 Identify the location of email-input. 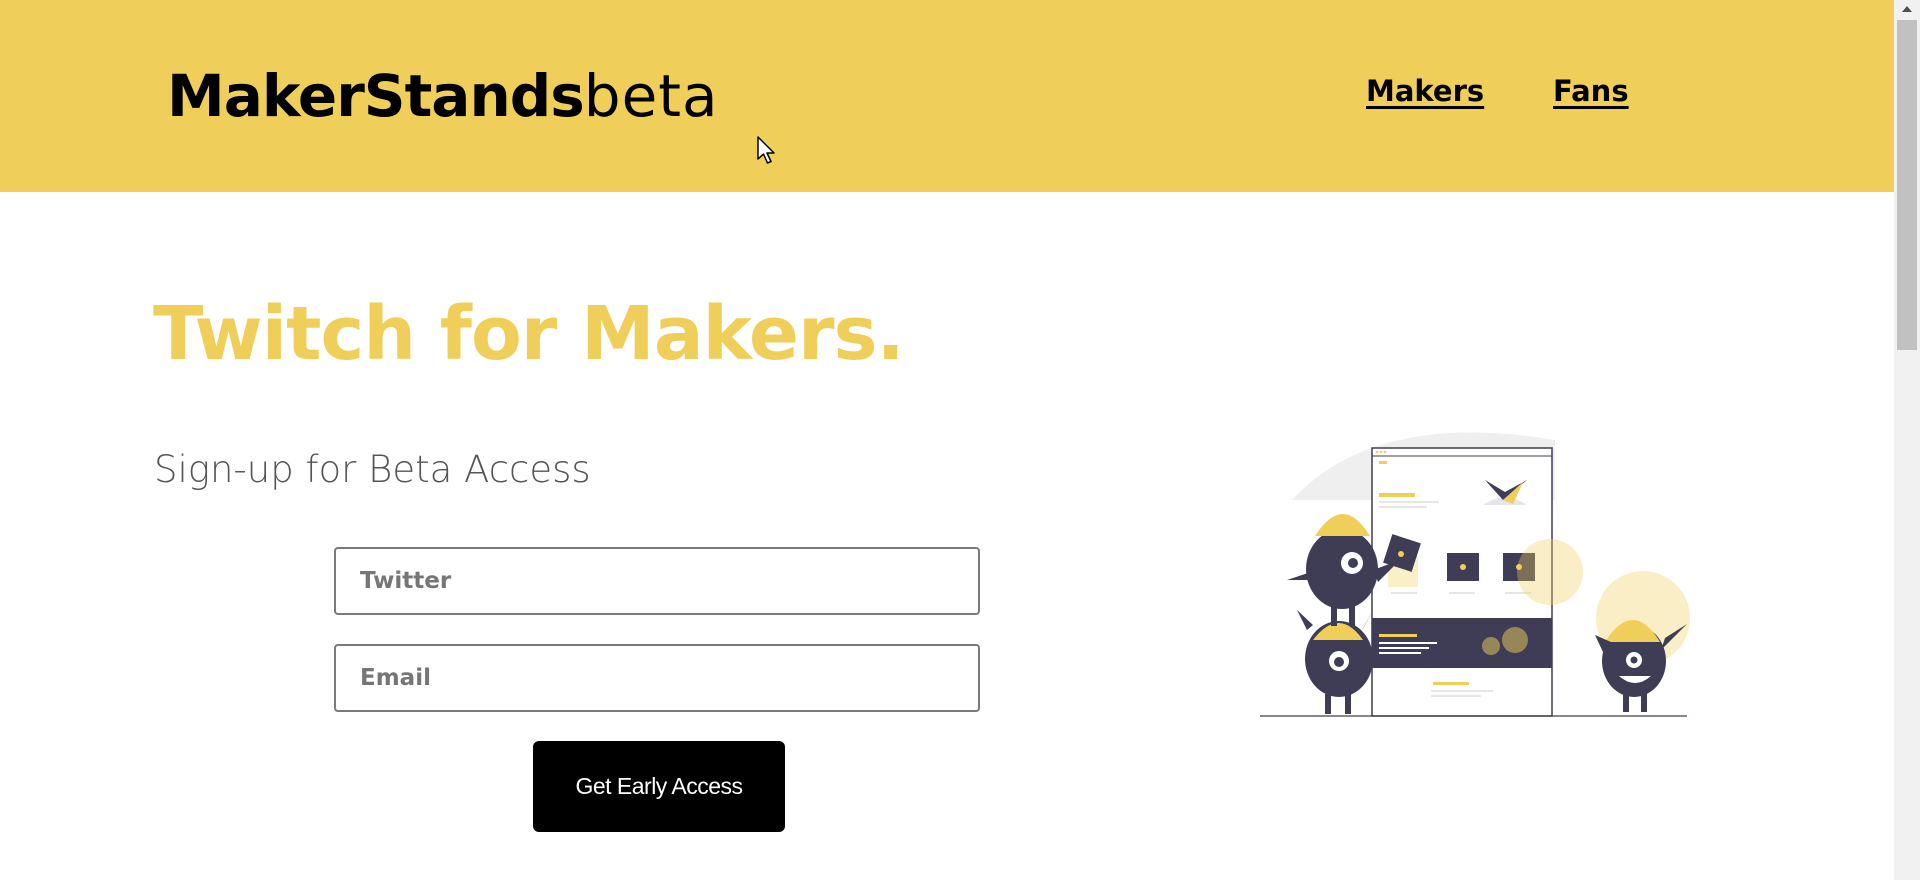
(657, 678).